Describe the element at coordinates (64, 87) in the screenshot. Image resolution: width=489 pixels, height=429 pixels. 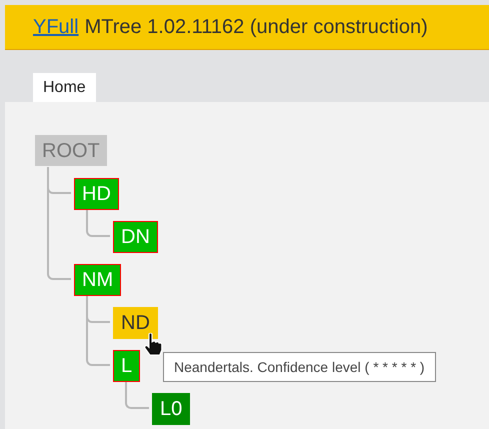
I see `tab: Home` at that location.